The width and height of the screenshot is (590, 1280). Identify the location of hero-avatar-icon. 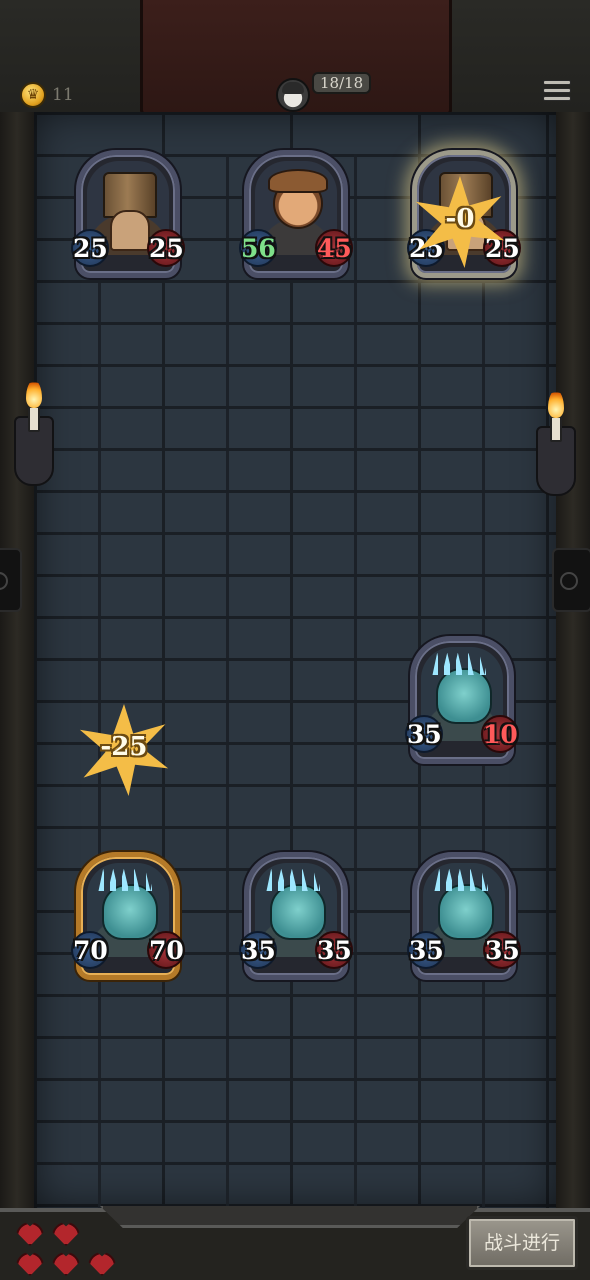
(293, 95).